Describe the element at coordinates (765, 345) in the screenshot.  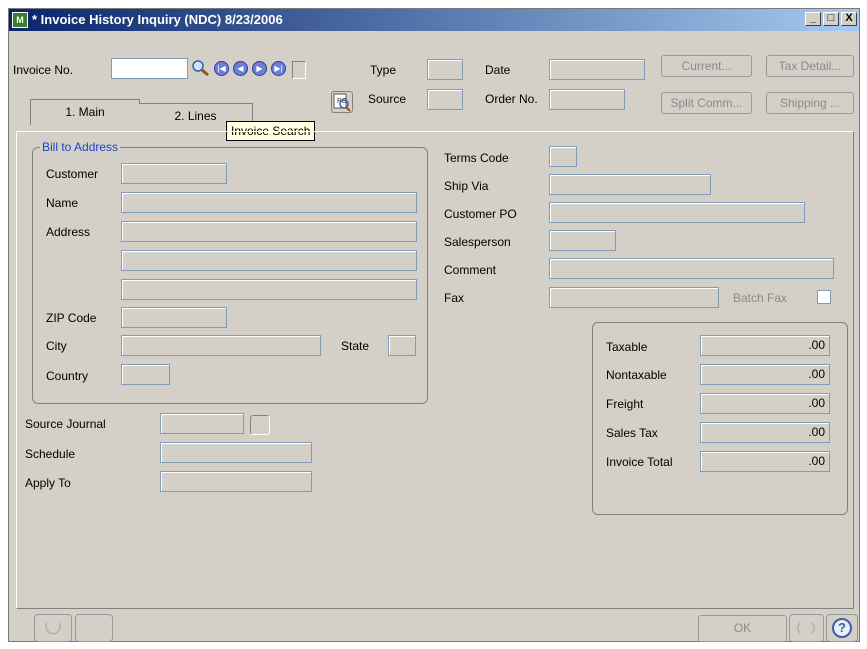
I see `taxable-value: .00` at that location.